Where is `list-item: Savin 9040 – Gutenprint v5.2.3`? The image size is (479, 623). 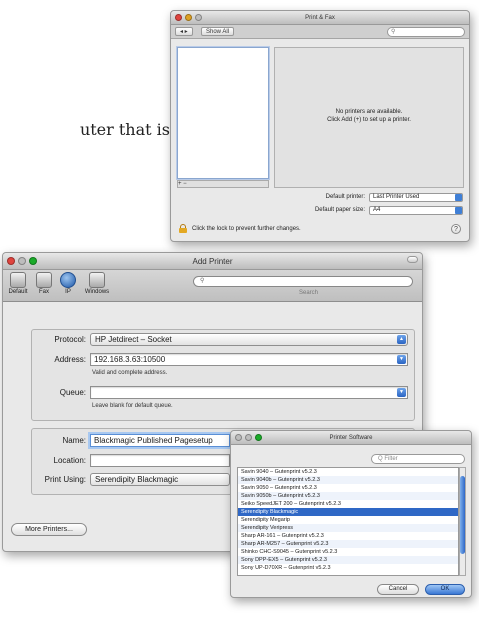 list-item: Savin 9040 – Gutenprint v5.2.3 is located at coordinates (348, 472).